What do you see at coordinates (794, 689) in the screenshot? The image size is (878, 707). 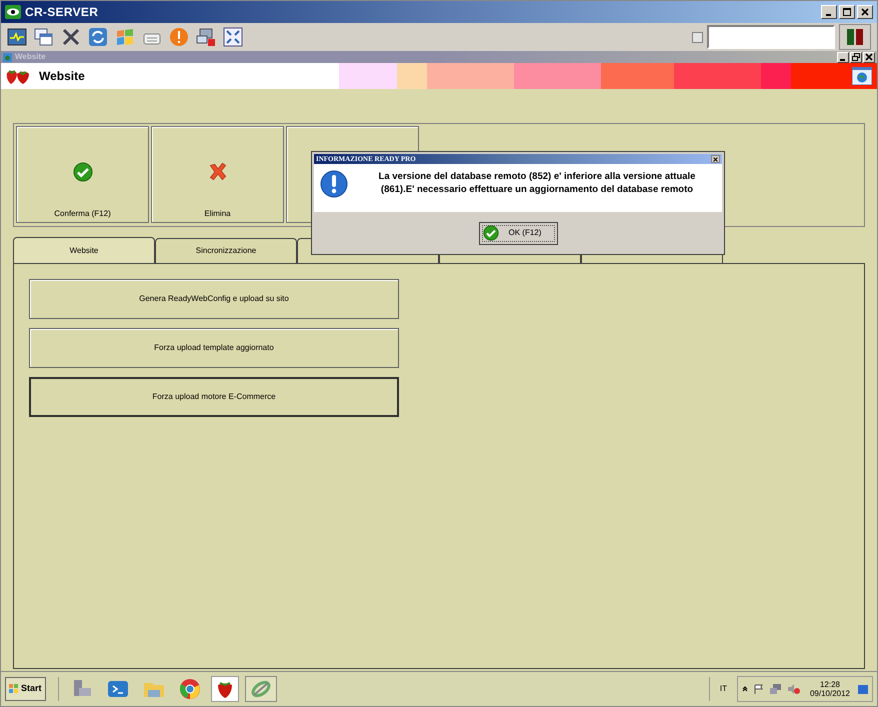 I see `speaker-muted-icon` at bounding box center [794, 689].